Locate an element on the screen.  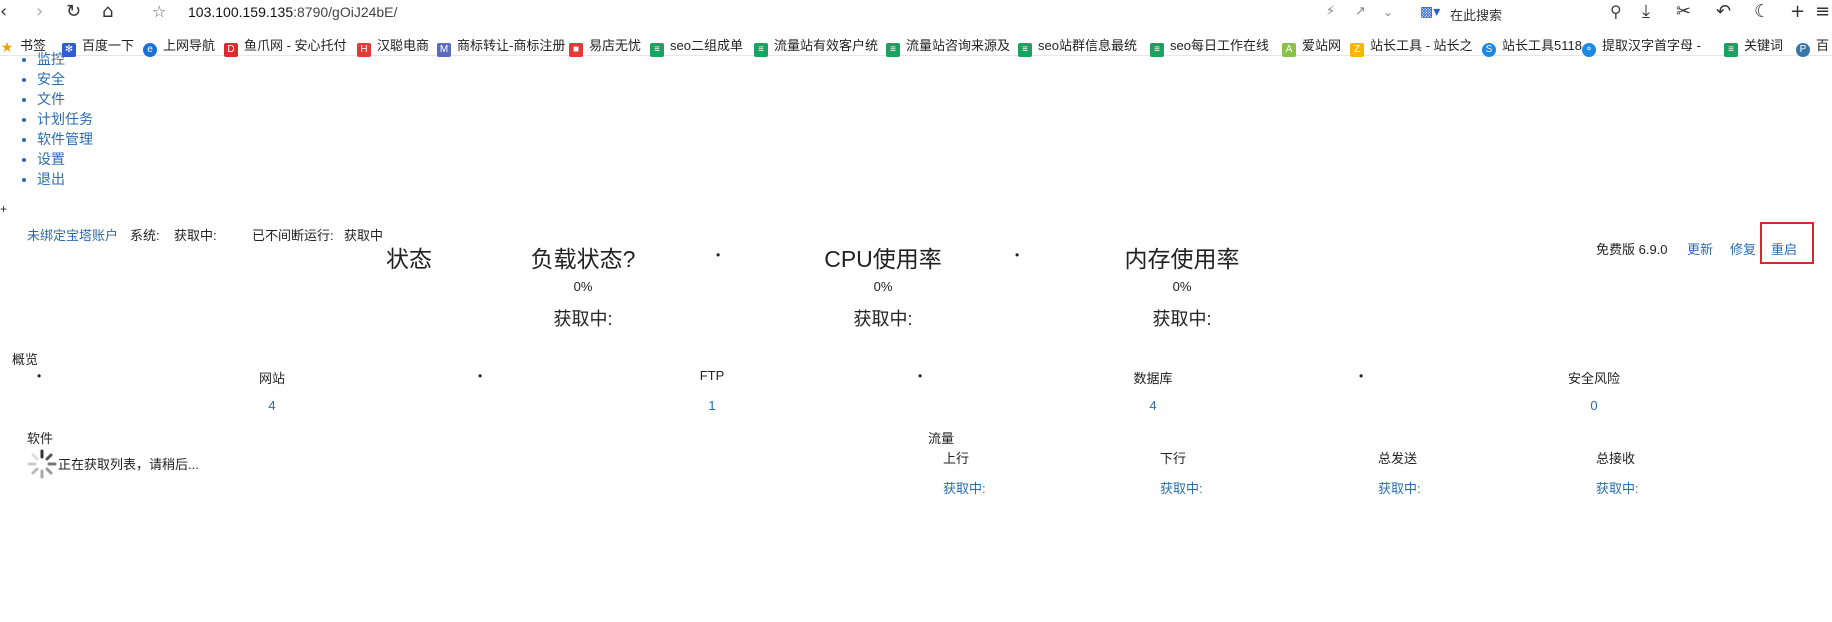
bookmark-item: H 汉聪电商 is located at coordinates (393, 46).